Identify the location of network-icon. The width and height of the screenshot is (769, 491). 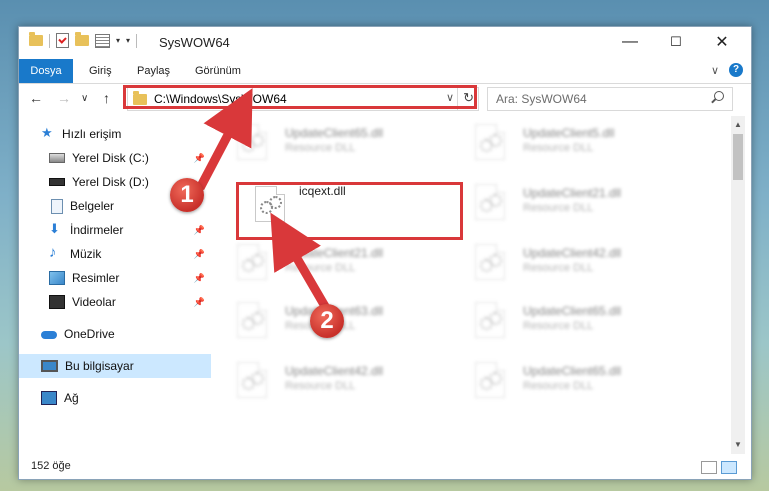
(49, 398).